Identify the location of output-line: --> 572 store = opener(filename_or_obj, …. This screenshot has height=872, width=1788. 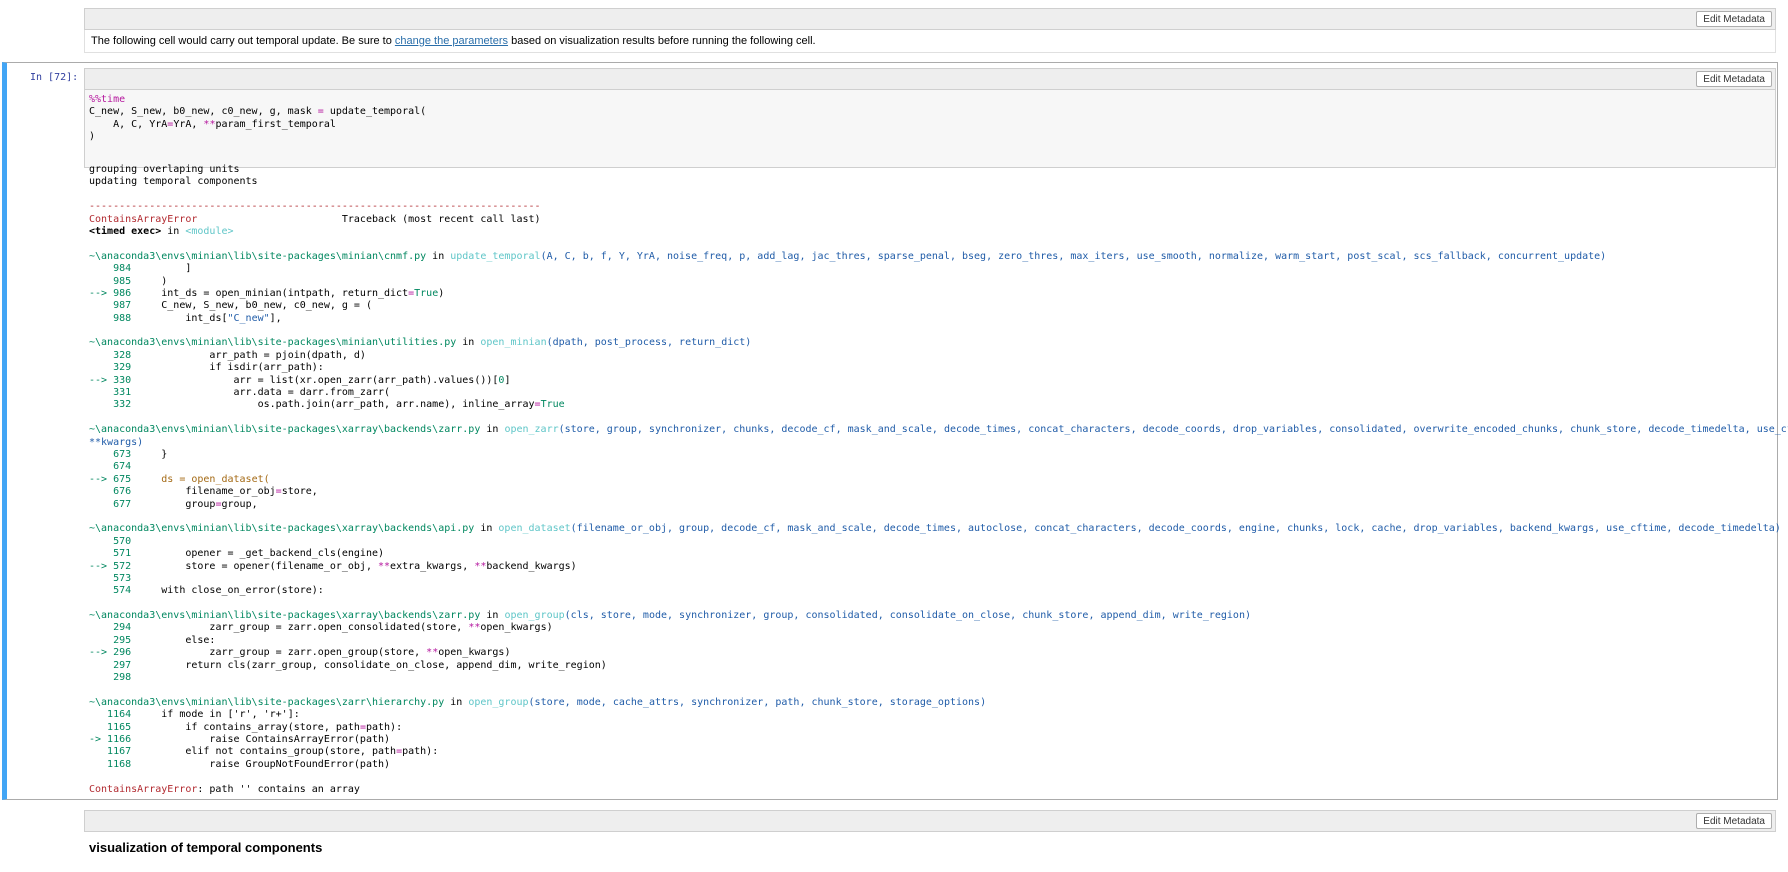
(333, 566).